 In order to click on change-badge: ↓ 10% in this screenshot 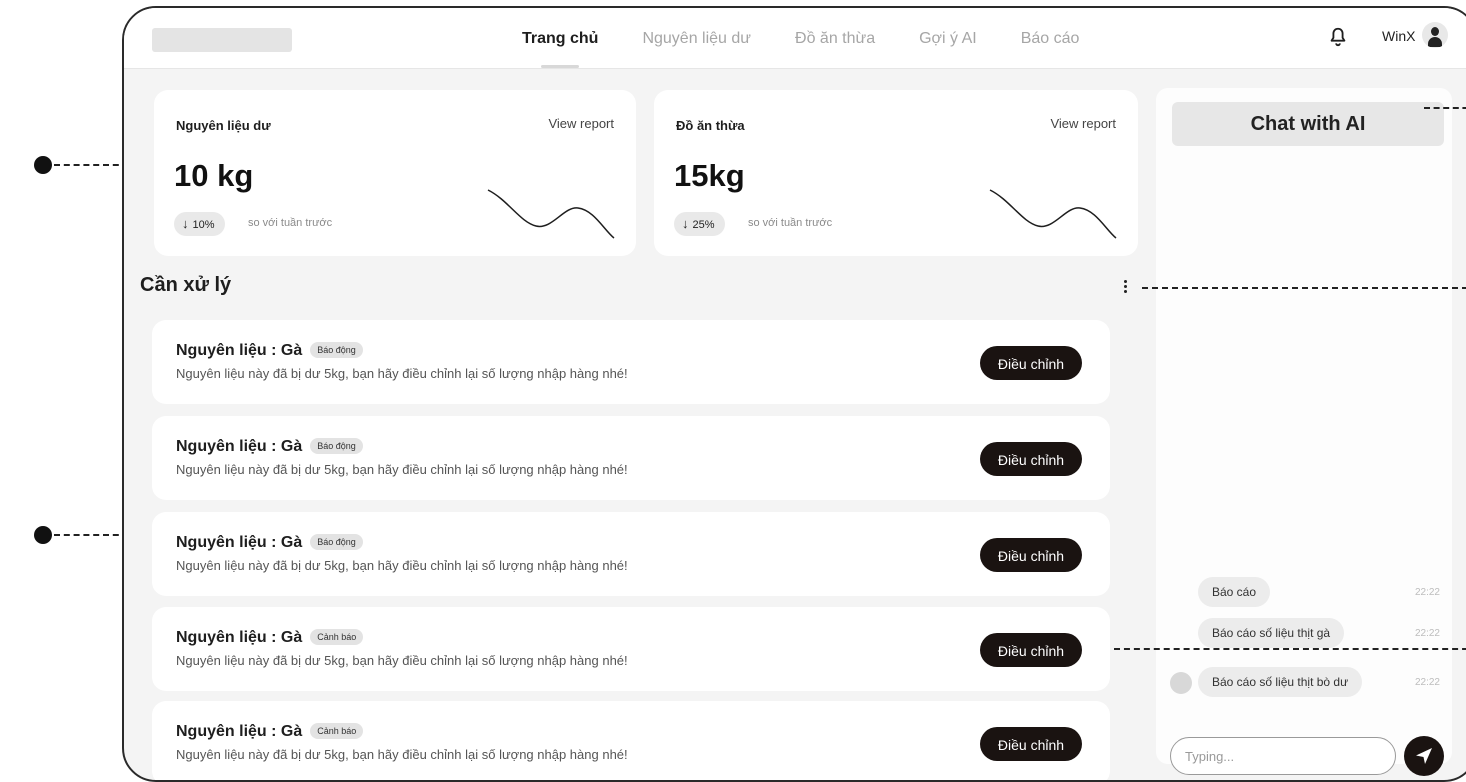, I will do `click(199, 224)`.